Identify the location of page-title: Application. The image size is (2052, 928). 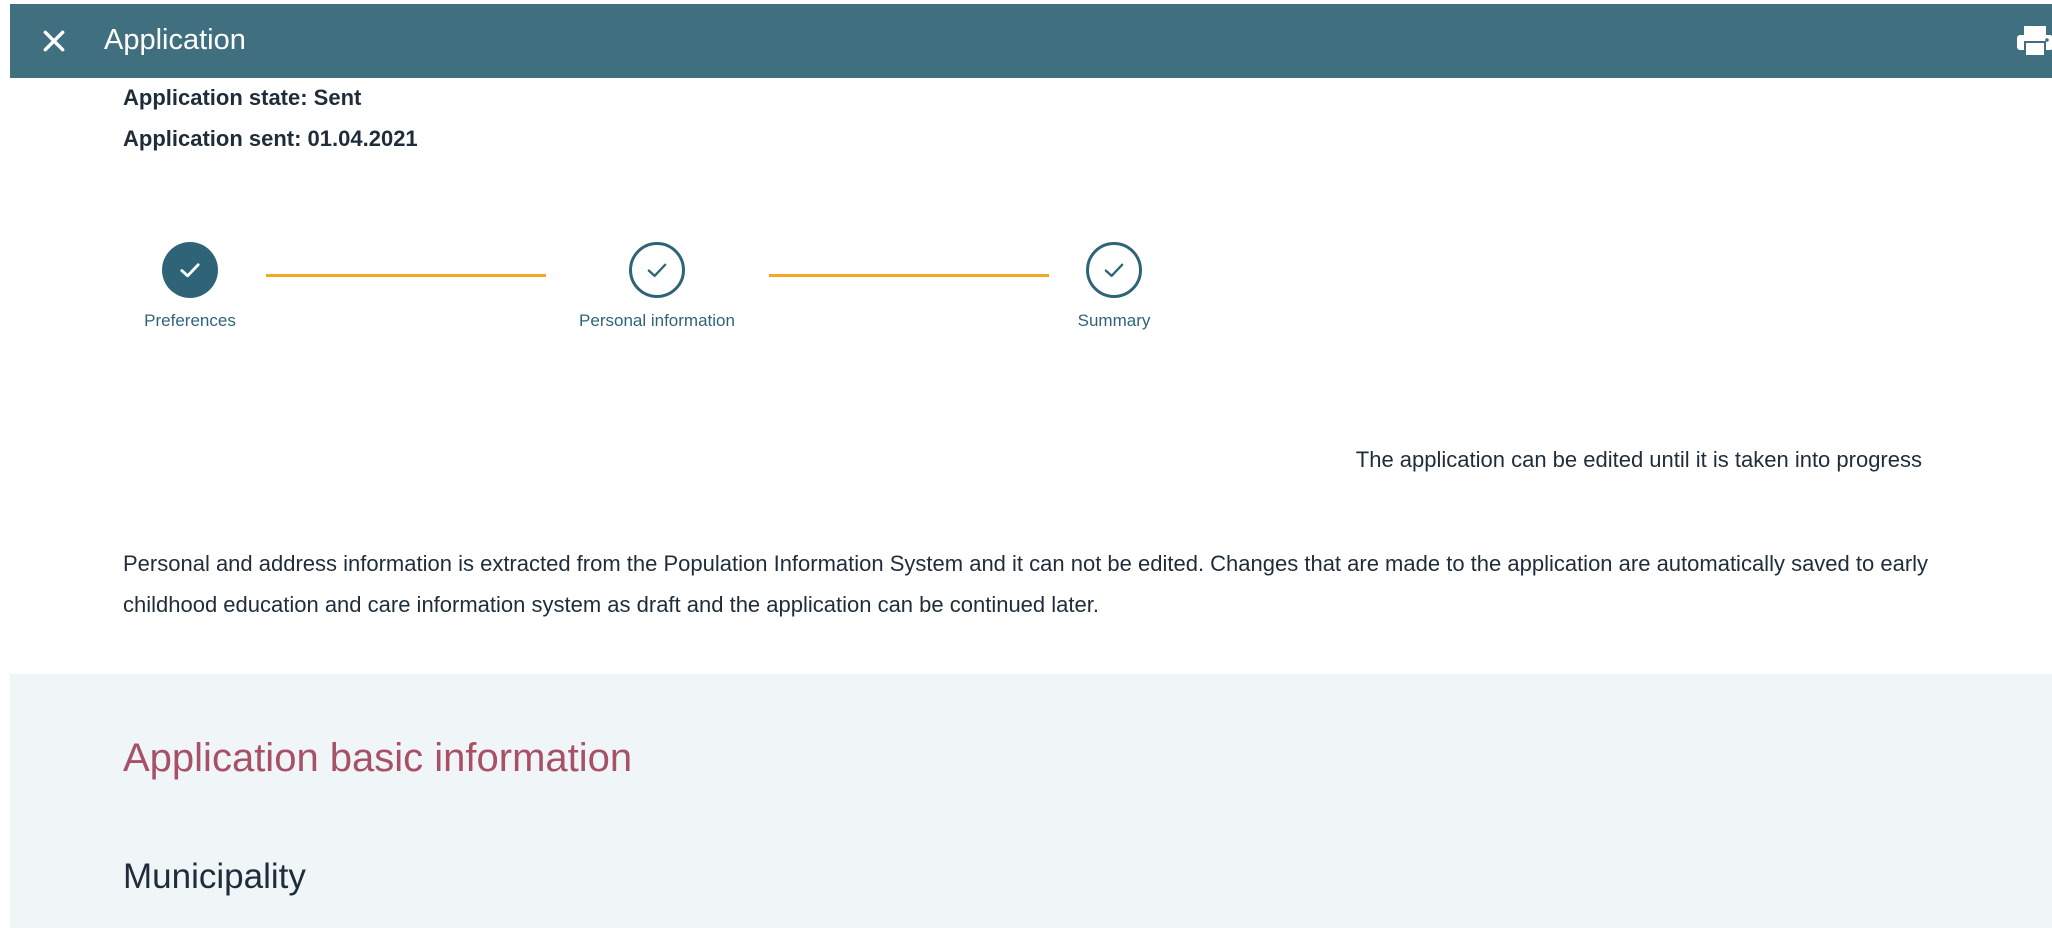
(175, 40).